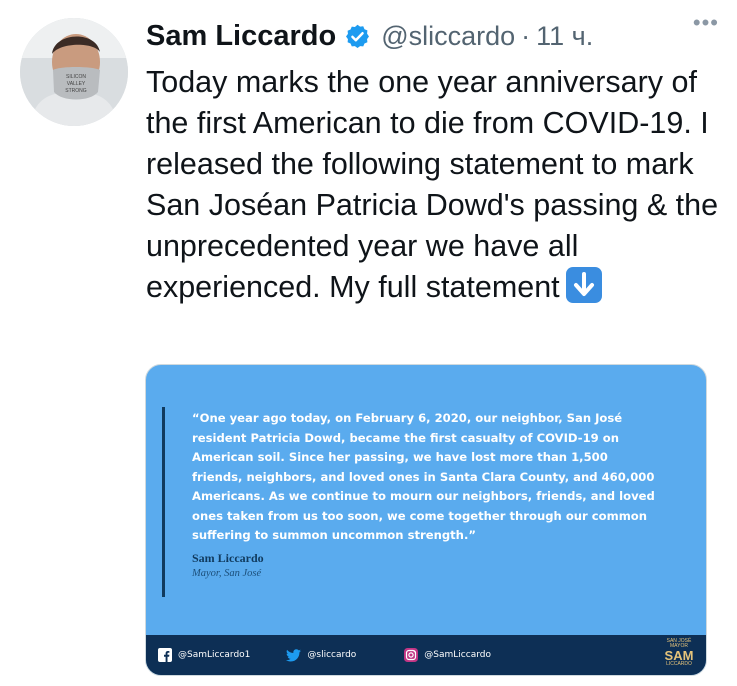 This screenshot has height=686, width=737. Describe the element at coordinates (241, 36) in the screenshot. I see `display-name: Sam Liccardo` at that location.